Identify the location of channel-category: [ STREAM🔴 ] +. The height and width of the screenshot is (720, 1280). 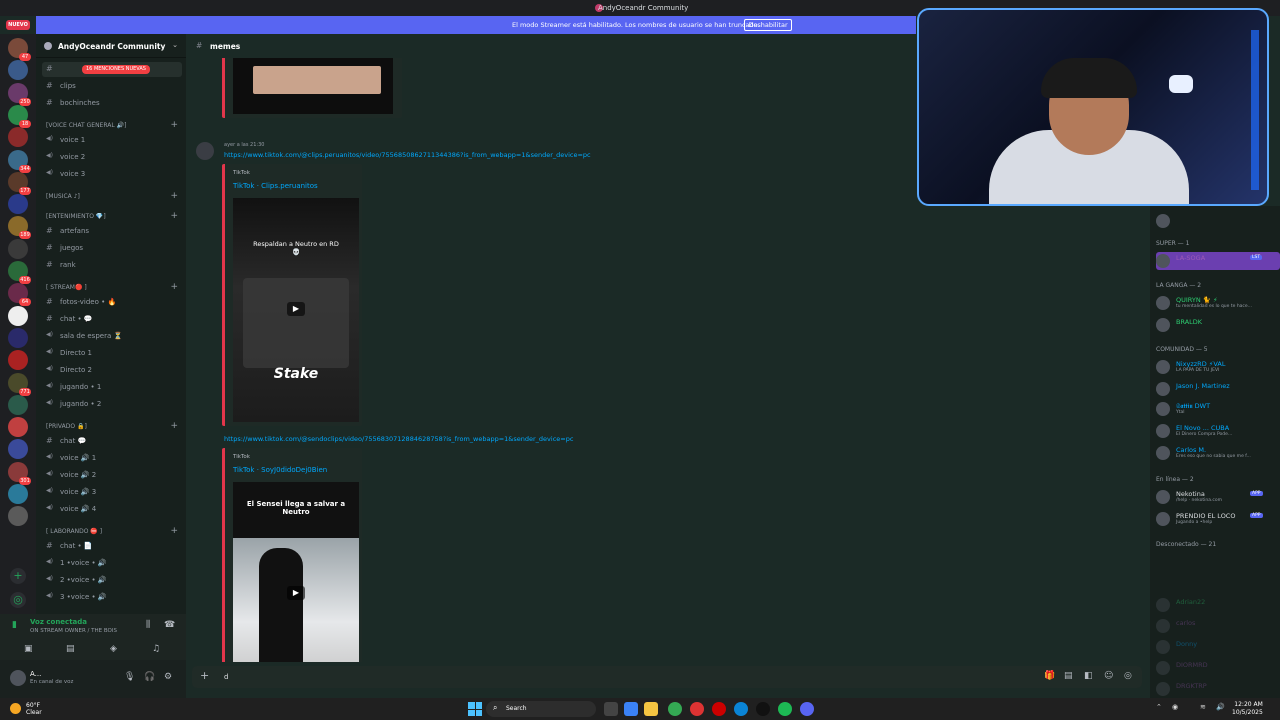
(112, 288).